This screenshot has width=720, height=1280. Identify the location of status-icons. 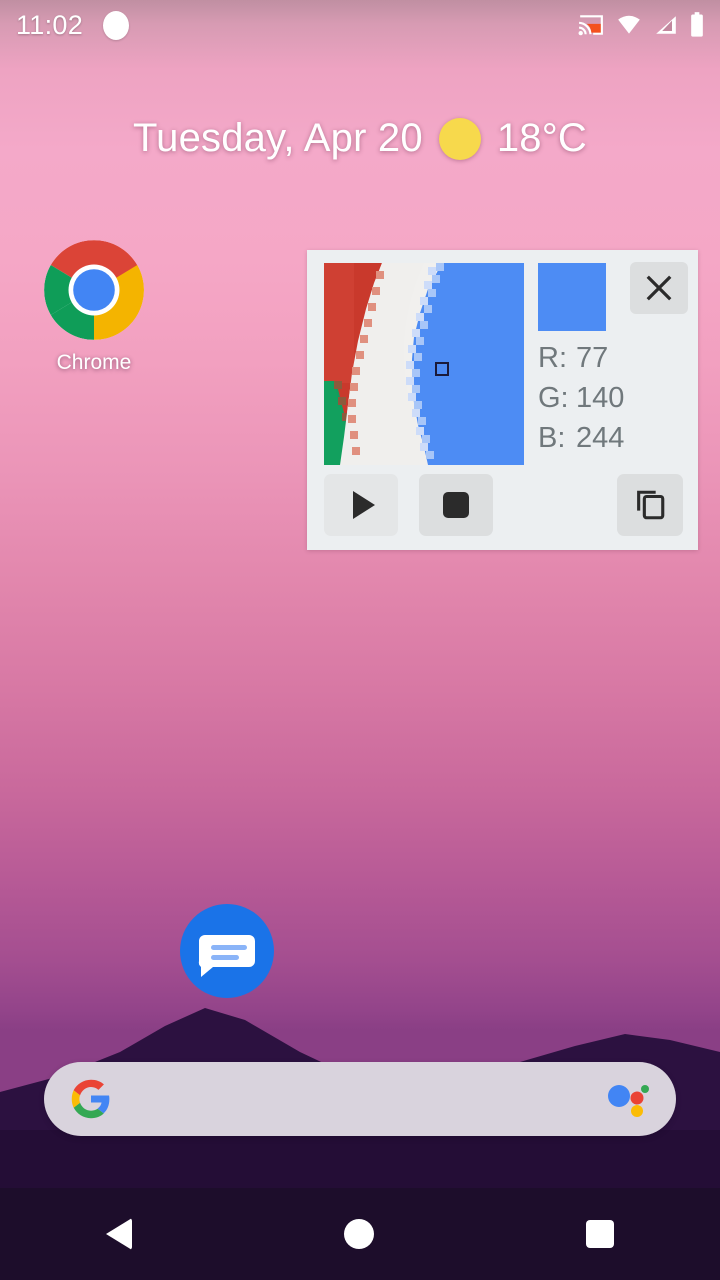
(641, 25).